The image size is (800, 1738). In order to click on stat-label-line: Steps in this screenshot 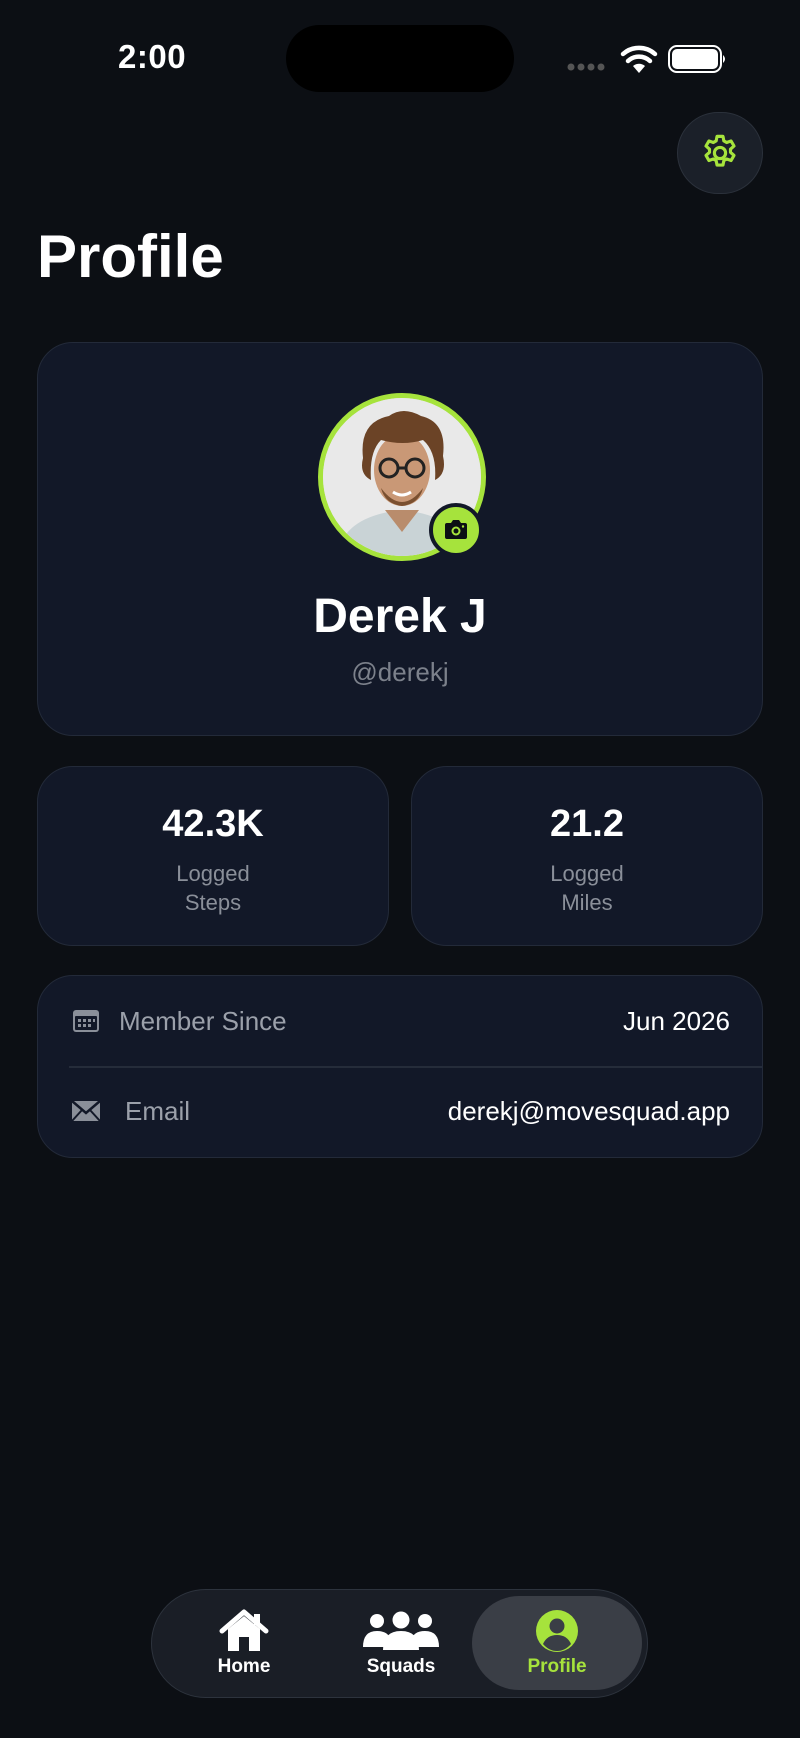, I will do `click(213, 902)`.